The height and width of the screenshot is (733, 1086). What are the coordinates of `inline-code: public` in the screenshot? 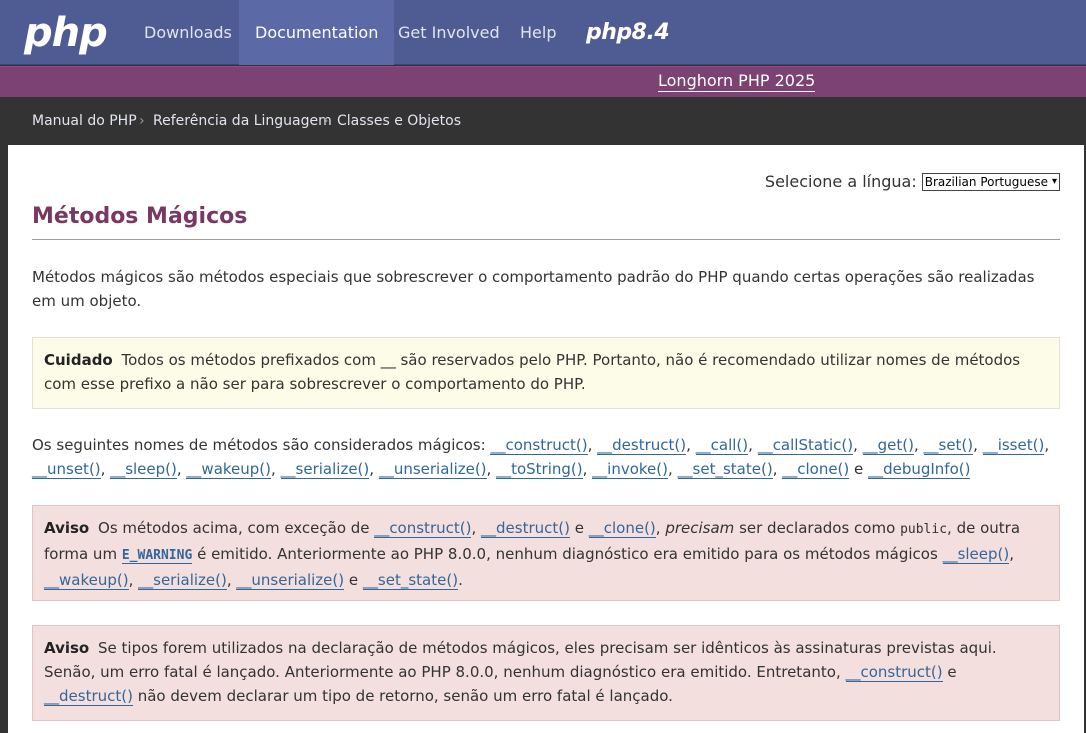 It's located at (924, 529).